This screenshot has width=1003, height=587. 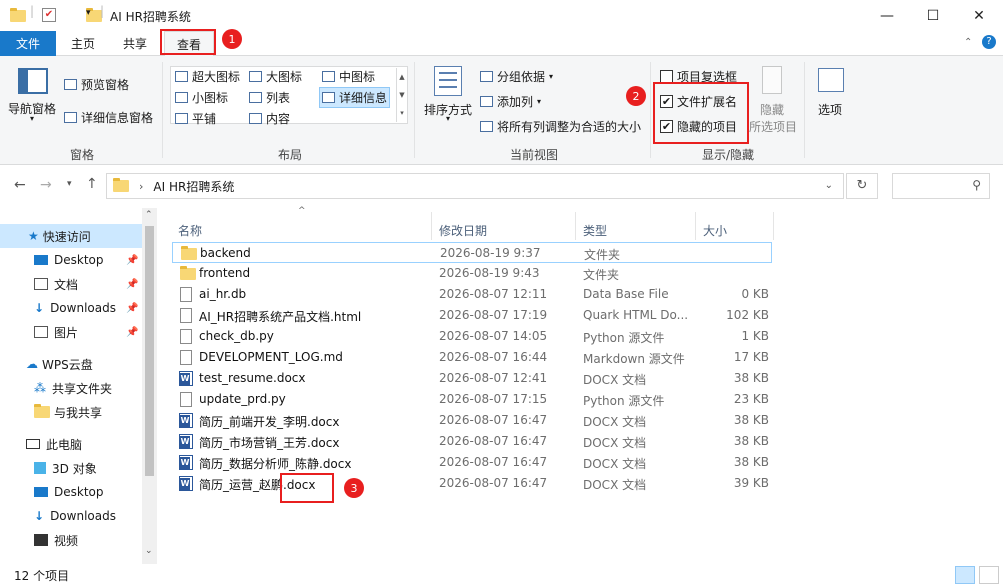 I want to click on nav-documents: 文档 📌, so click(x=71, y=284).